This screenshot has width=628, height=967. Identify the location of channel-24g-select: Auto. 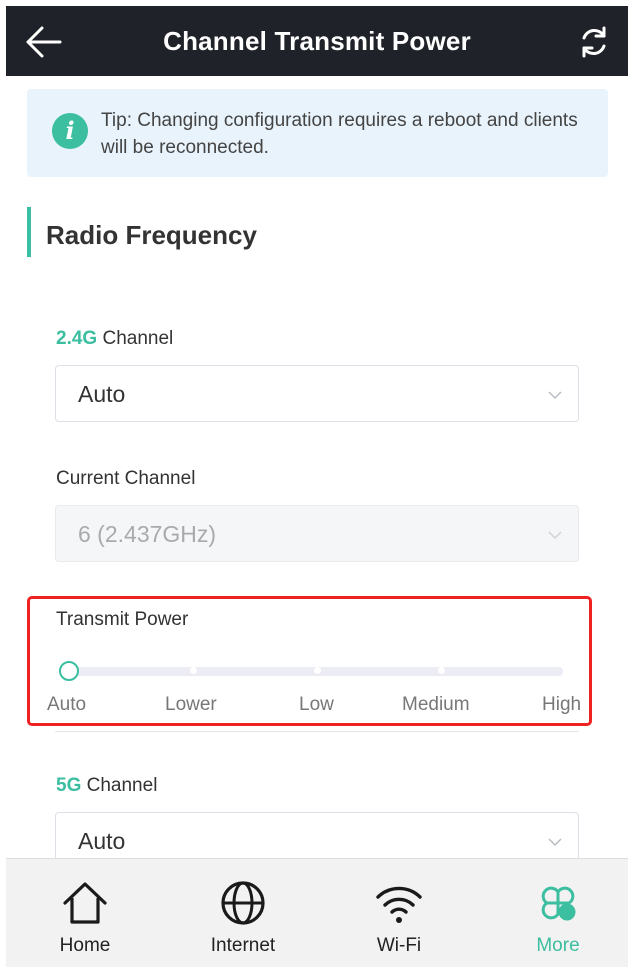
(317, 393).